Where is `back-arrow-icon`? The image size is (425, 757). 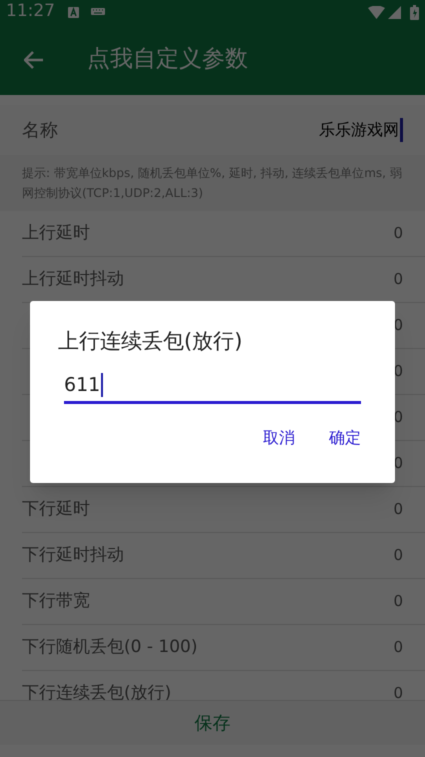 back-arrow-icon is located at coordinates (34, 59).